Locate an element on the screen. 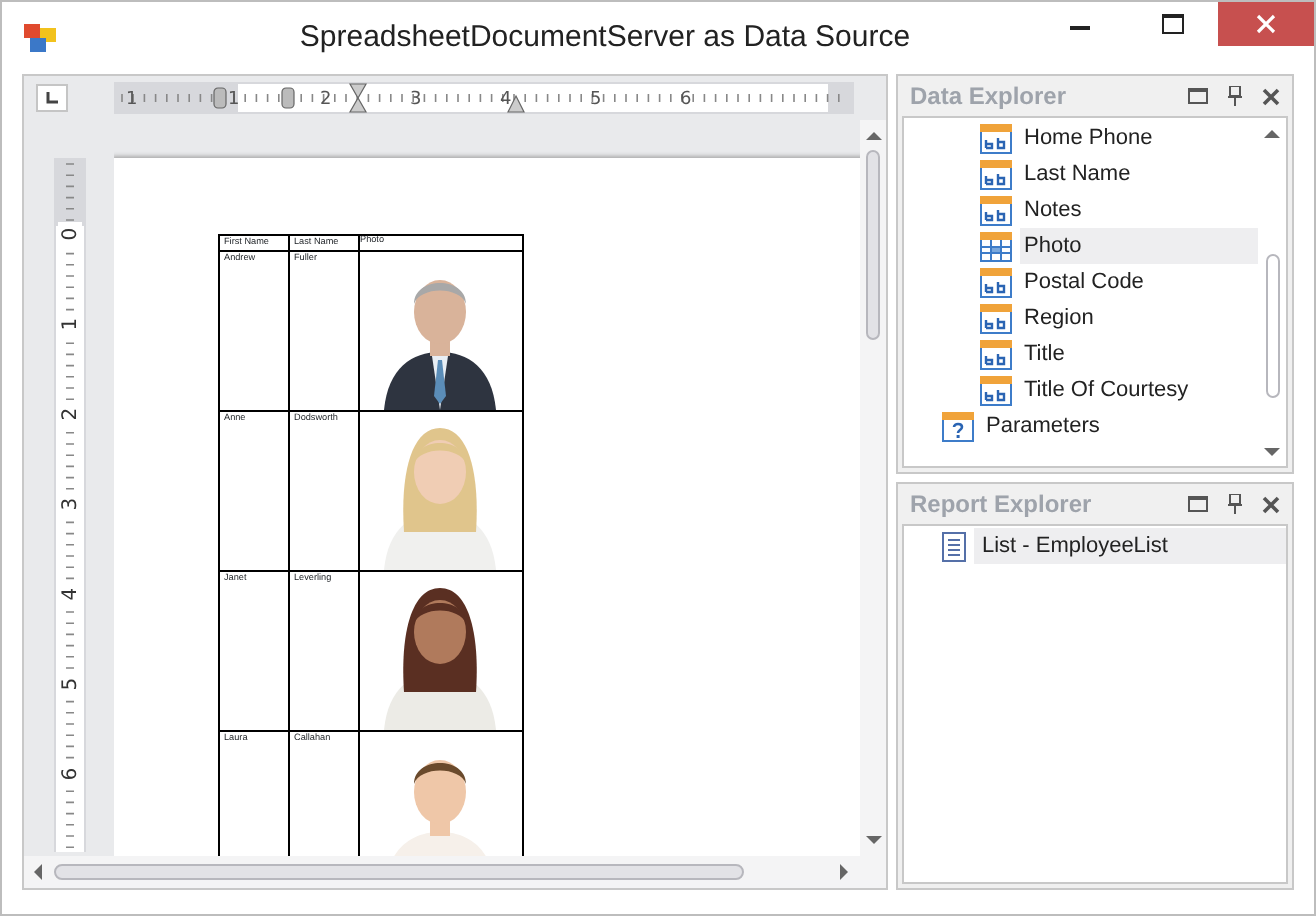 The width and height of the screenshot is (1316, 916). tree-item: Postal Code is located at coordinates (1139, 282).